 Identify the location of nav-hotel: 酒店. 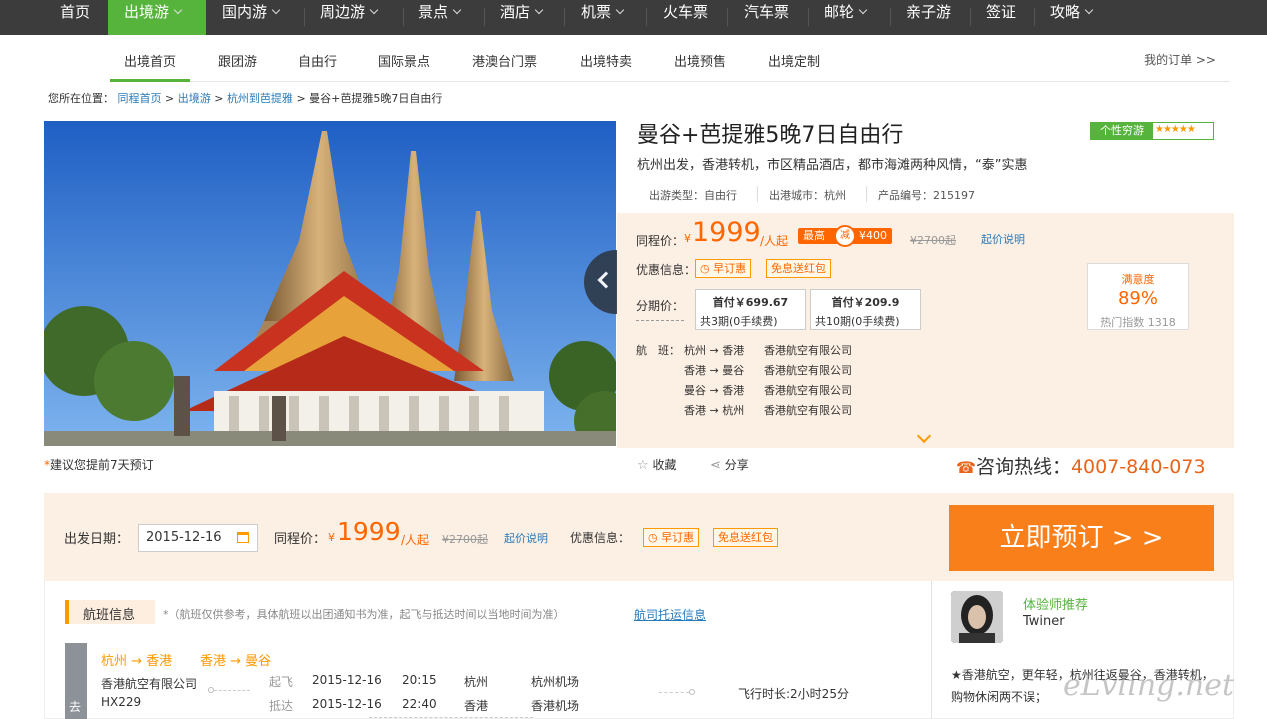
(522, 17).